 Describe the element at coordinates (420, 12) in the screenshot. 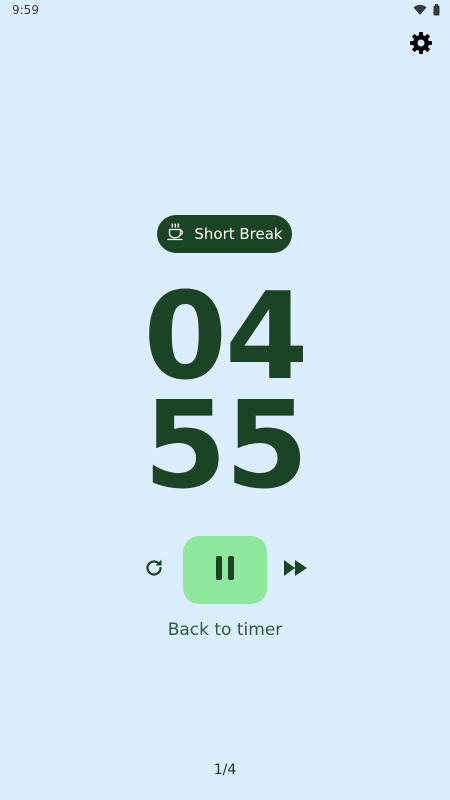

I see `wifi-icon` at that location.